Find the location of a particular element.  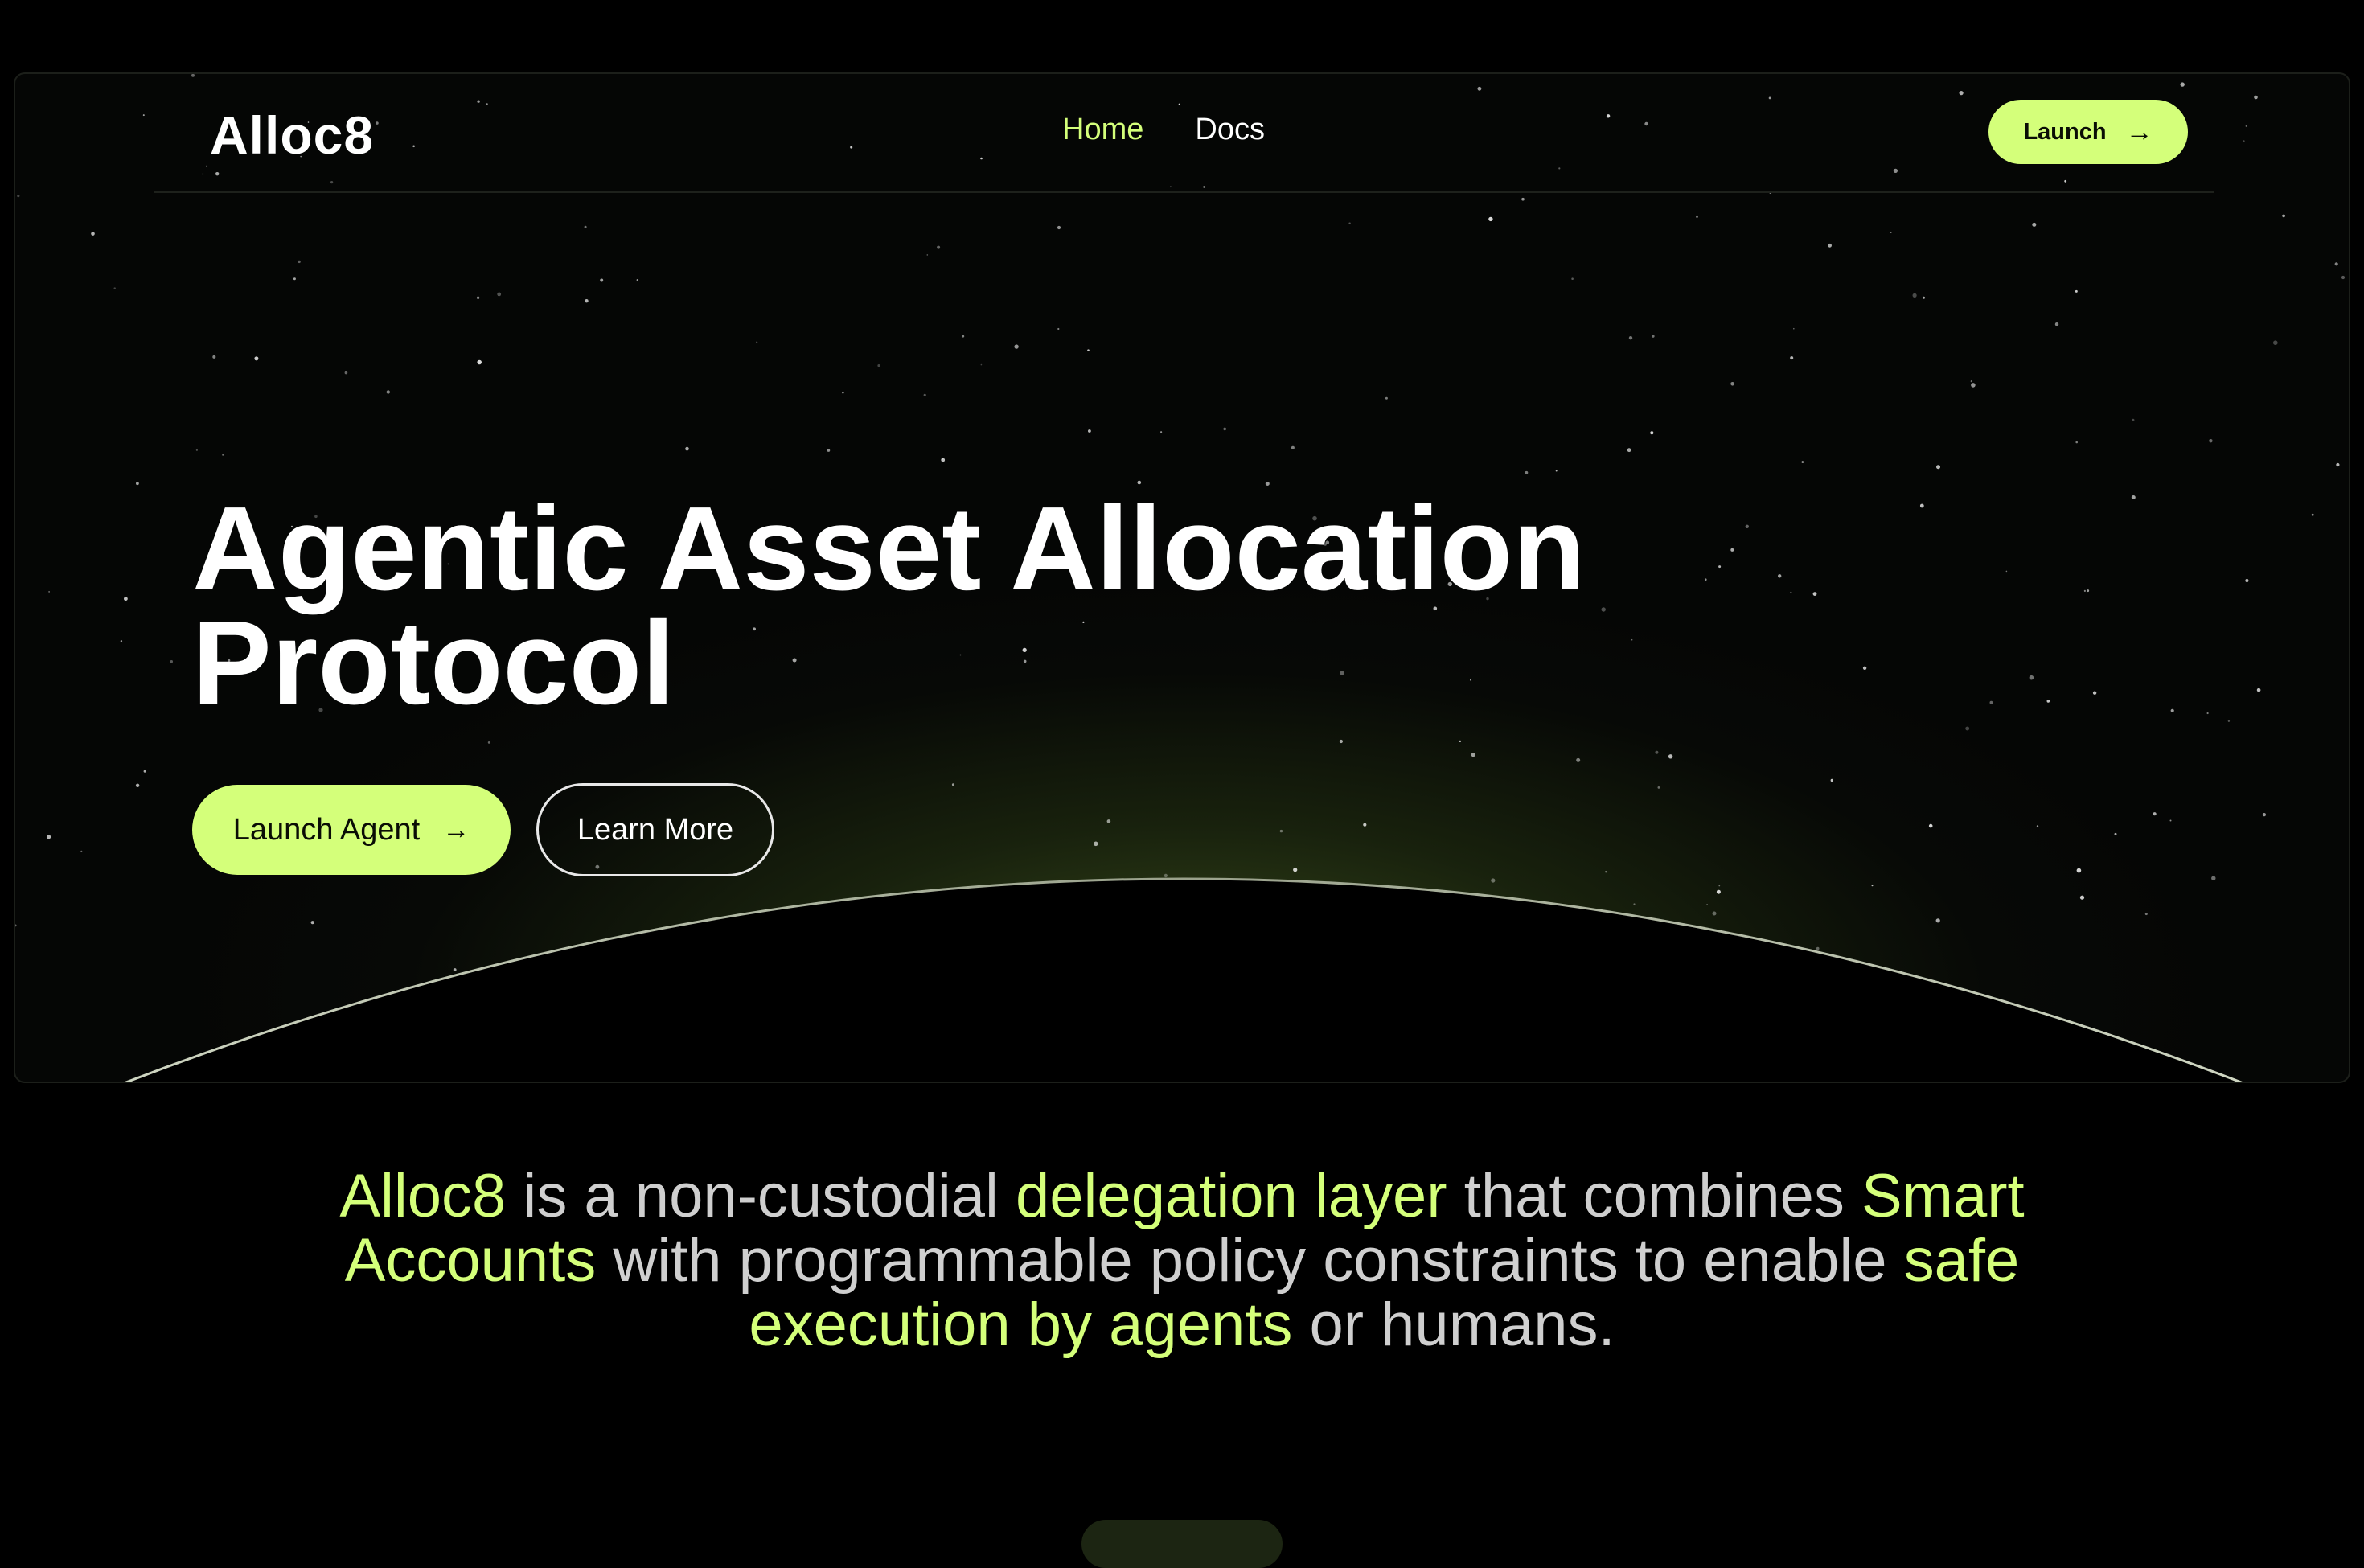

tagline-part: or humans. is located at coordinates (1453, 1325).